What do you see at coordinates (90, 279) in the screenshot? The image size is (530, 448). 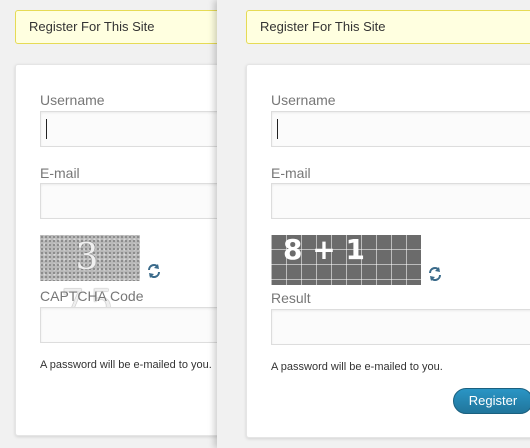 I see `captcha-image: 3 75` at bounding box center [90, 279].